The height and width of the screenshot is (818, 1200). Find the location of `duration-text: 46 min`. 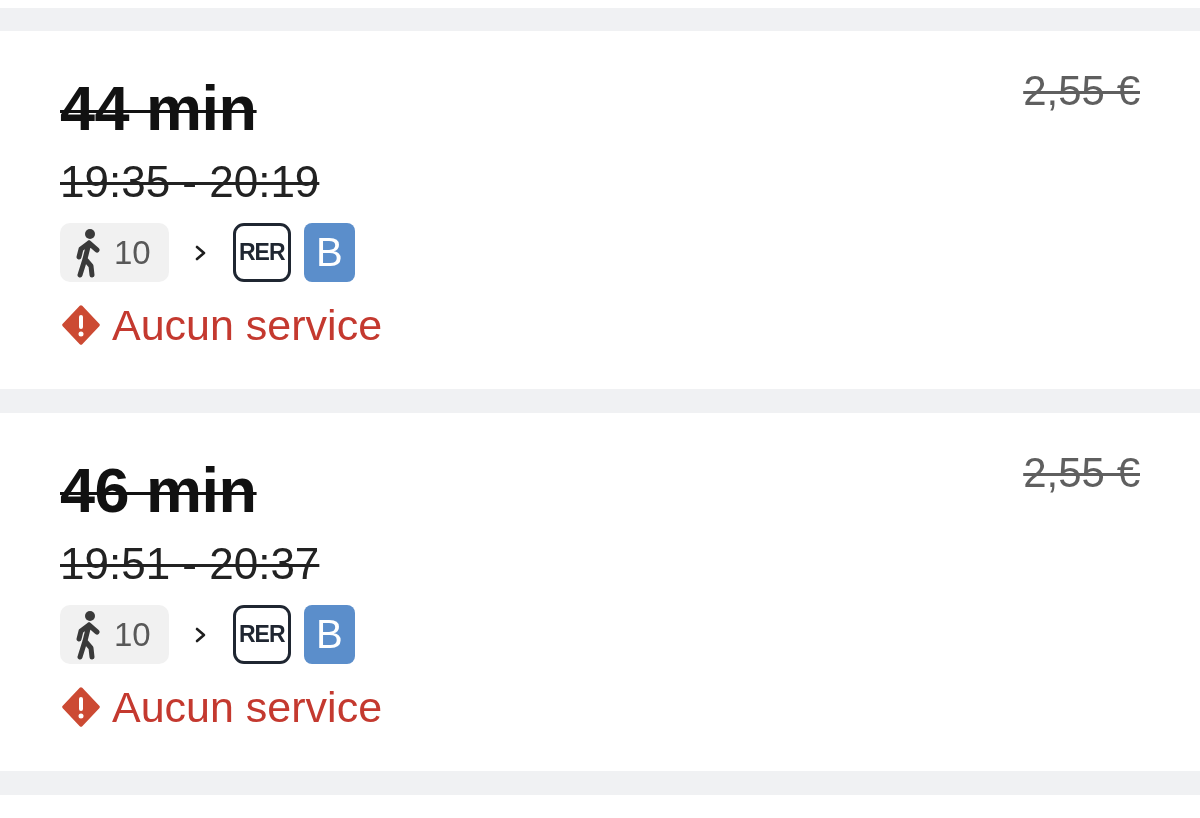

duration-text: 46 min is located at coordinates (159, 490).